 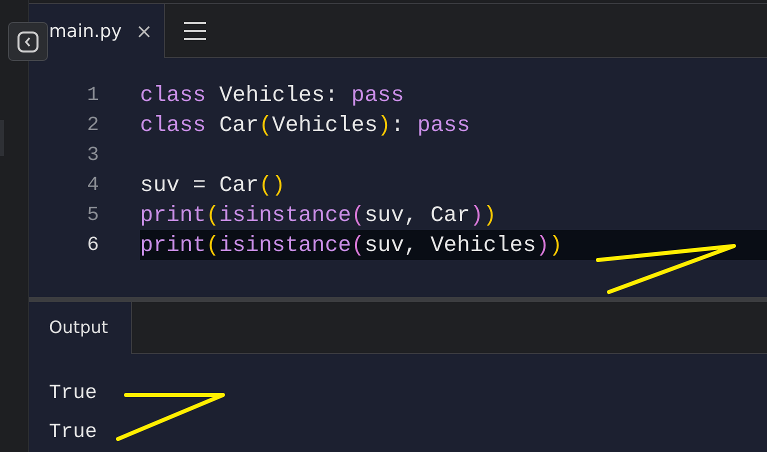 I want to click on code-line: suv = Car(), so click(x=213, y=185).